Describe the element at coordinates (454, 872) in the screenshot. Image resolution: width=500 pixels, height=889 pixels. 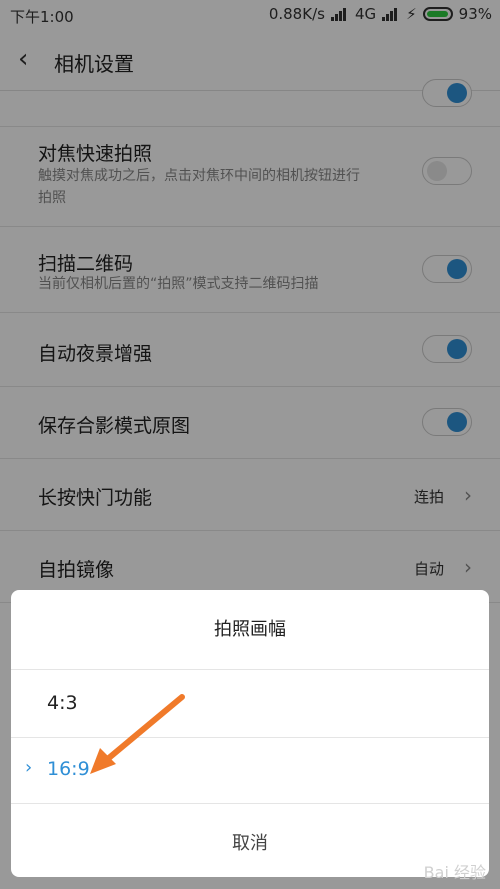
I see `watermark: Bai 经验` at that location.